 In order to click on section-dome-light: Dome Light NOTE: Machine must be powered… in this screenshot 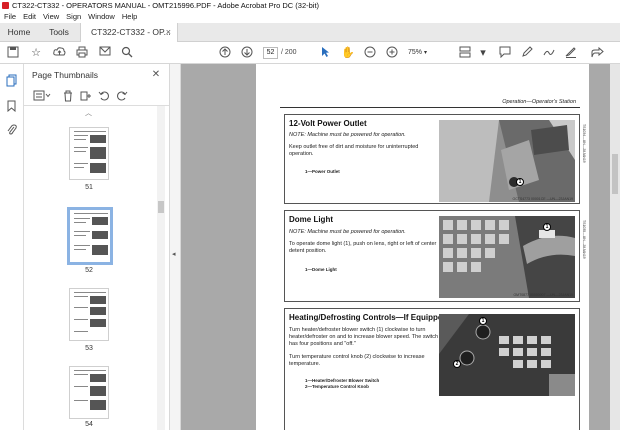, I will do `click(432, 256)`.